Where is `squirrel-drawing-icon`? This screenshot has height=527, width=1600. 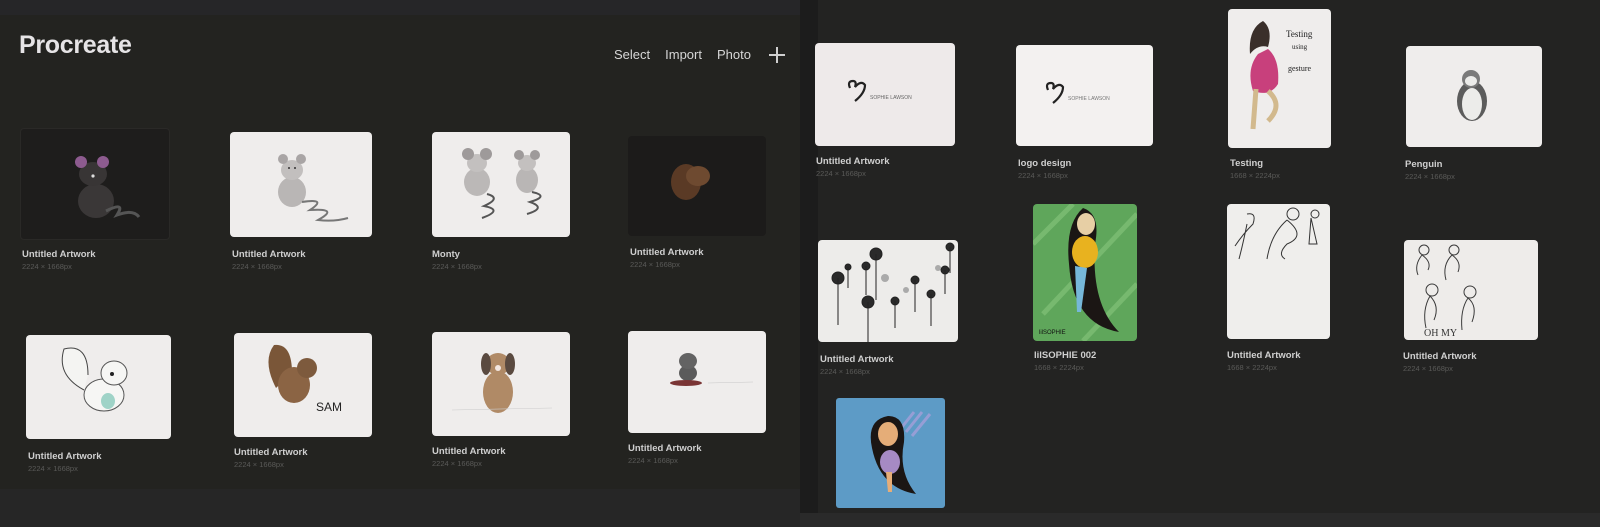
squirrel-drawing-icon is located at coordinates (690, 182).